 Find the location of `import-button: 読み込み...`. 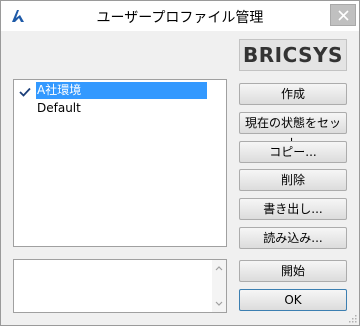

import-button: 読み込み... is located at coordinates (293, 238).